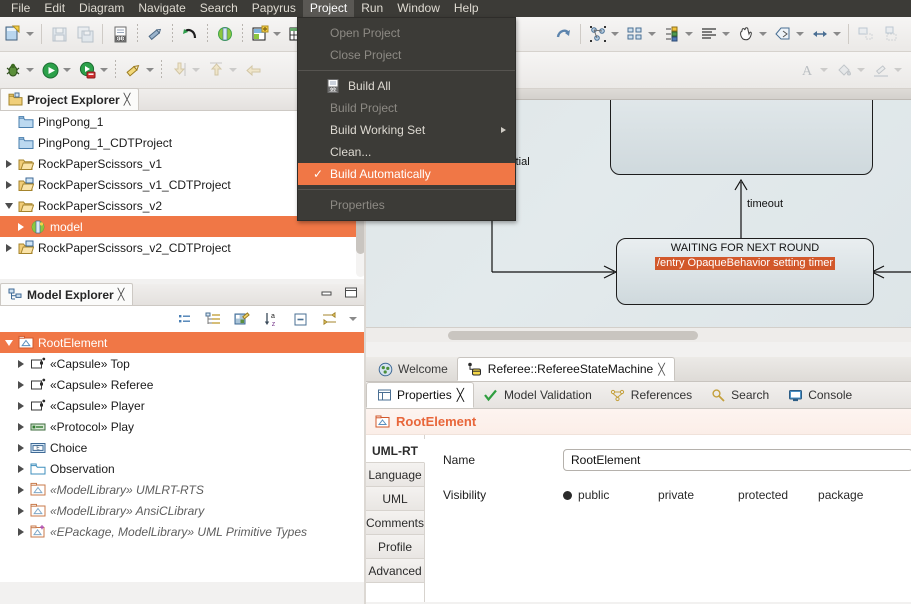 The width and height of the screenshot is (911, 604). I want to click on line-color-button, so click(886, 70).